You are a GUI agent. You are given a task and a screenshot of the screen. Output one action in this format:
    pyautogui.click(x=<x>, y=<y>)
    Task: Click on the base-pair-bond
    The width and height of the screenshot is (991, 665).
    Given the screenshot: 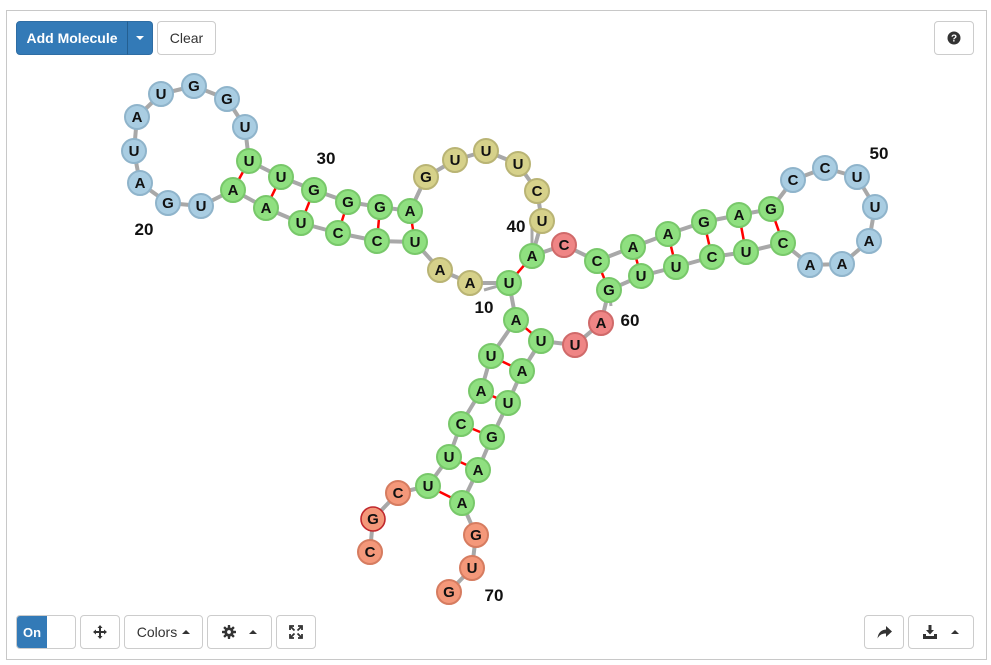 What is the action you would take?
    pyautogui.click(x=520, y=269)
    